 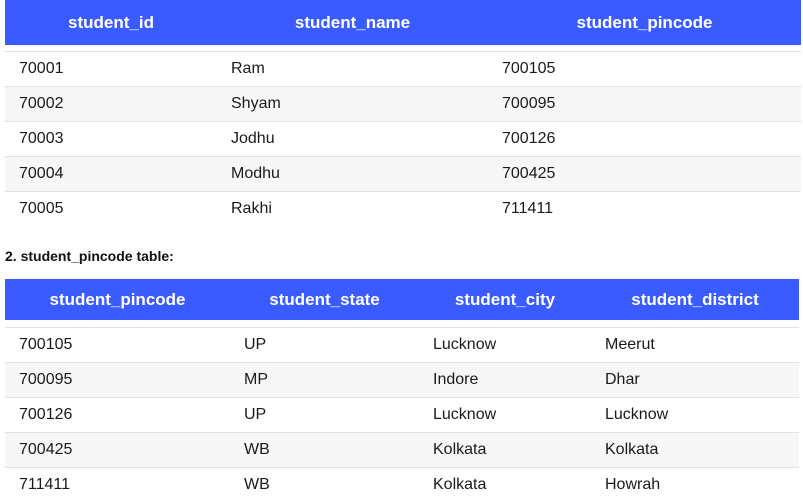 I want to click on cell-student-name: Shyam, so click(x=352, y=104).